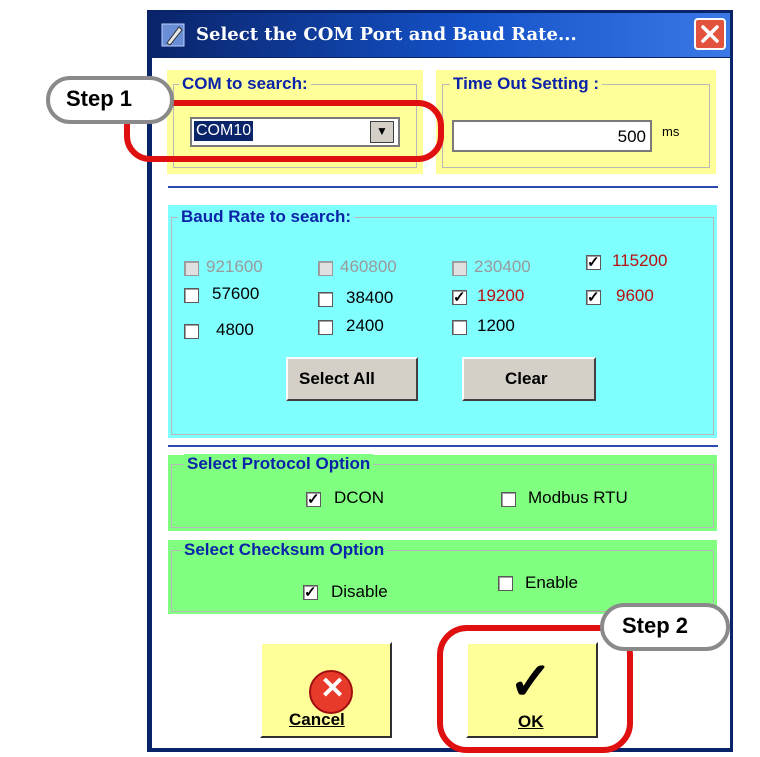  What do you see at coordinates (459, 268) in the screenshot?
I see `baud-230400-checkbox` at bounding box center [459, 268].